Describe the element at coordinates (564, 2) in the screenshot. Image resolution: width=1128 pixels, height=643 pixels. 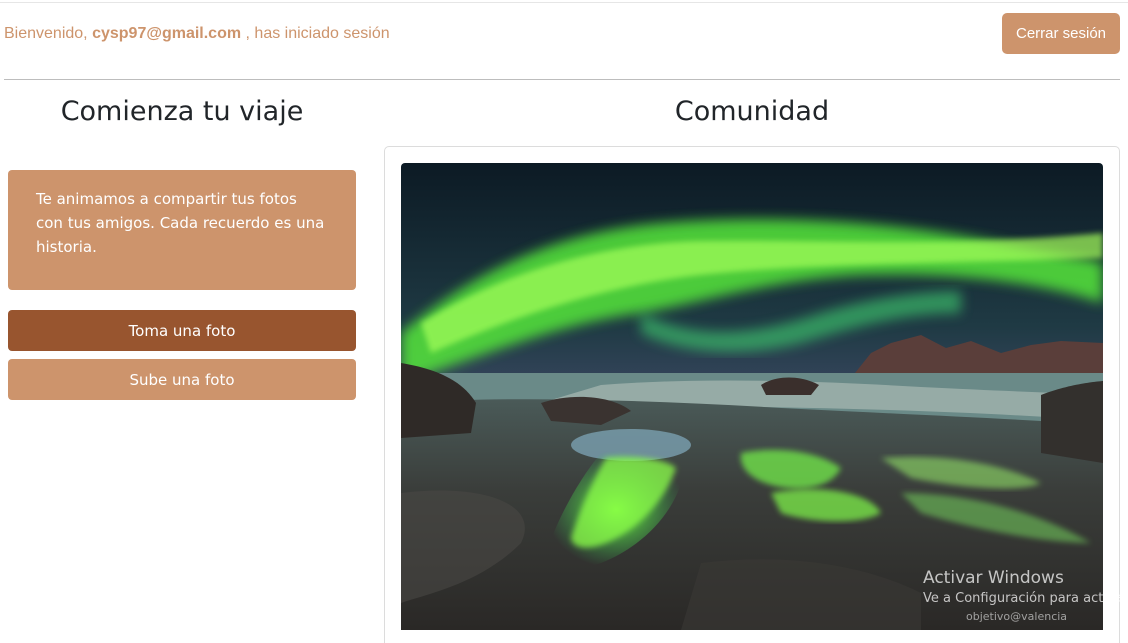
I see `top-border` at that location.